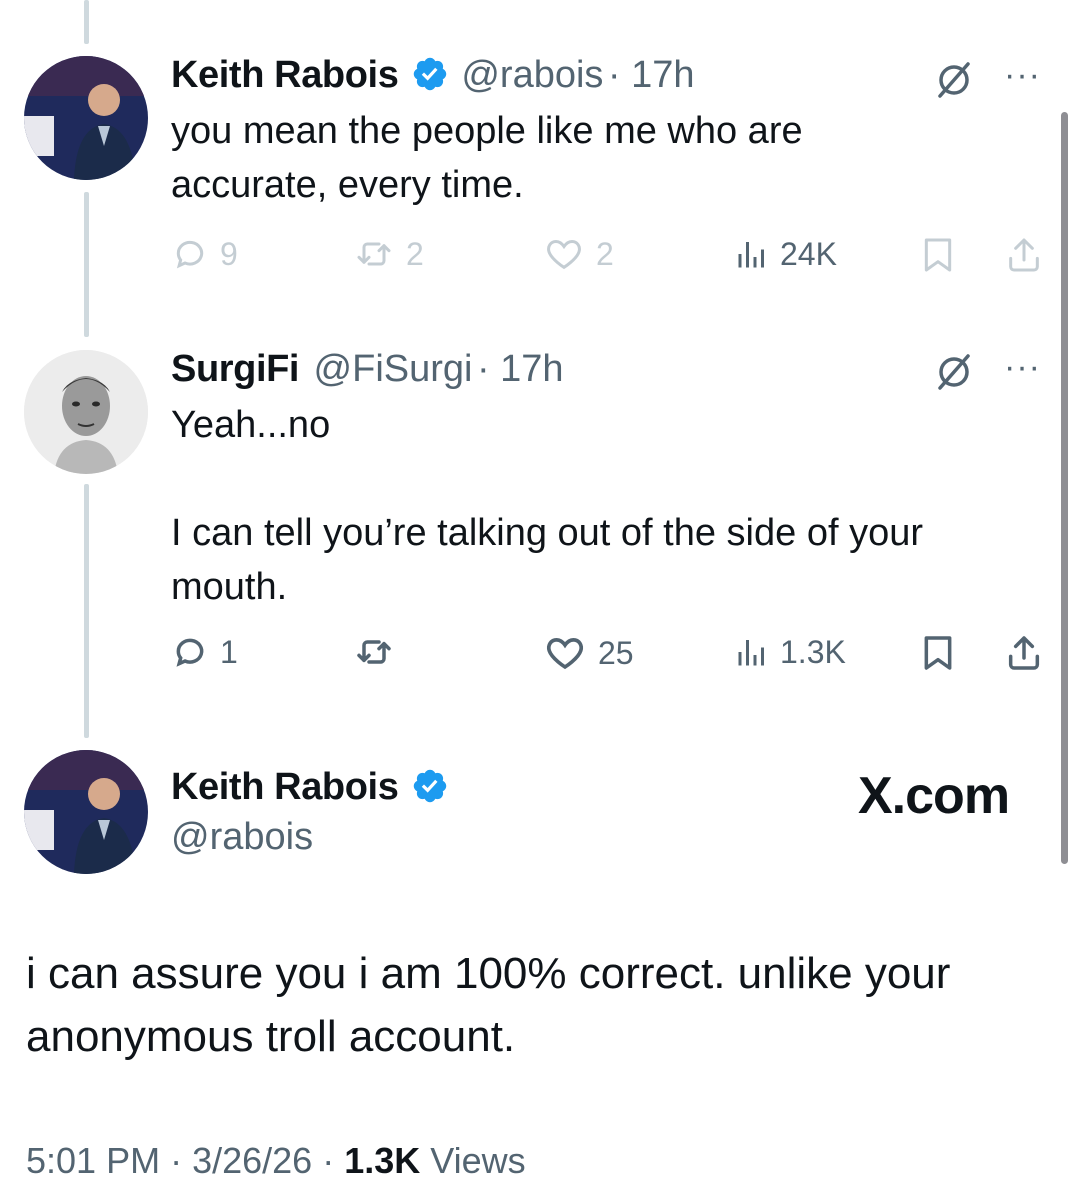 This screenshot has height=1200, width=1077. Describe the element at coordinates (252, 1160) in the screenshot. I see `tweet-date: 3/26/26` at that location.